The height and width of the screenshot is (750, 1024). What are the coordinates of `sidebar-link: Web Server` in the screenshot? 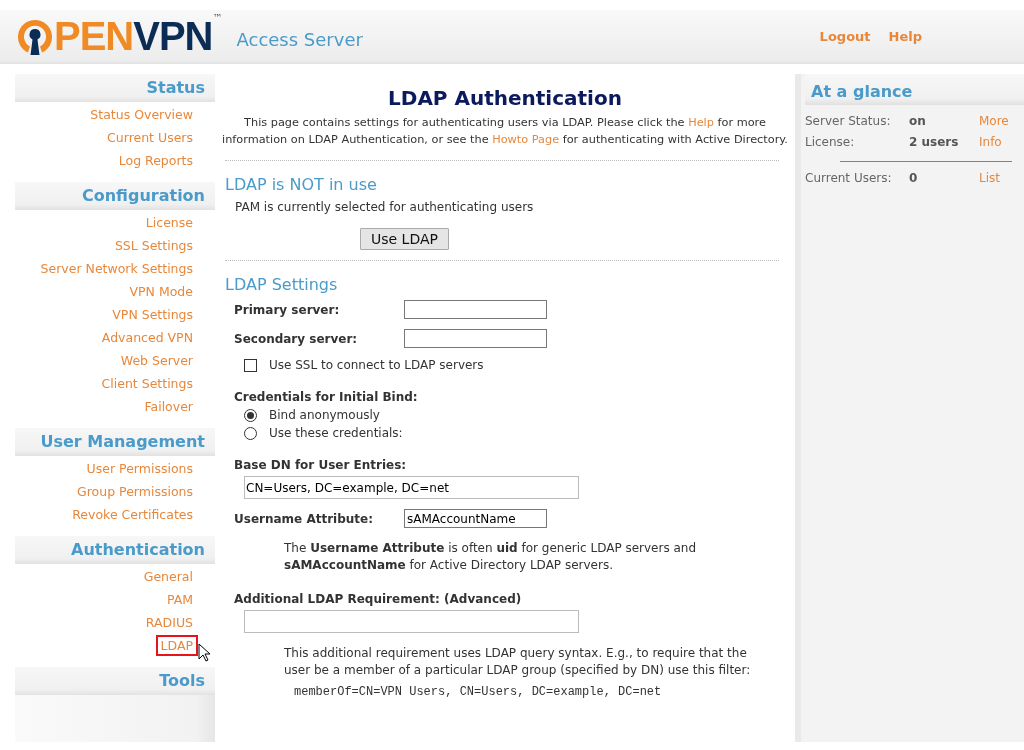 It's located at (156, 360).